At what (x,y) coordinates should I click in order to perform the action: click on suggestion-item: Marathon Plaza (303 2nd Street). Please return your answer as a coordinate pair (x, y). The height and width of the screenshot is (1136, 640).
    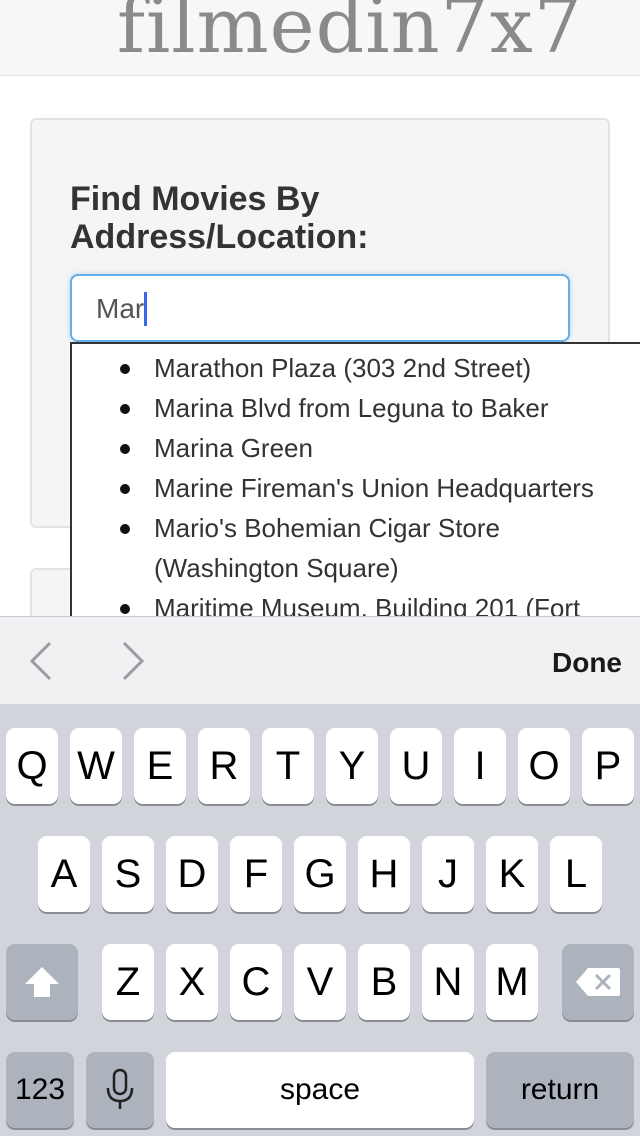
    Looking at the image, I should click on (356, 368).